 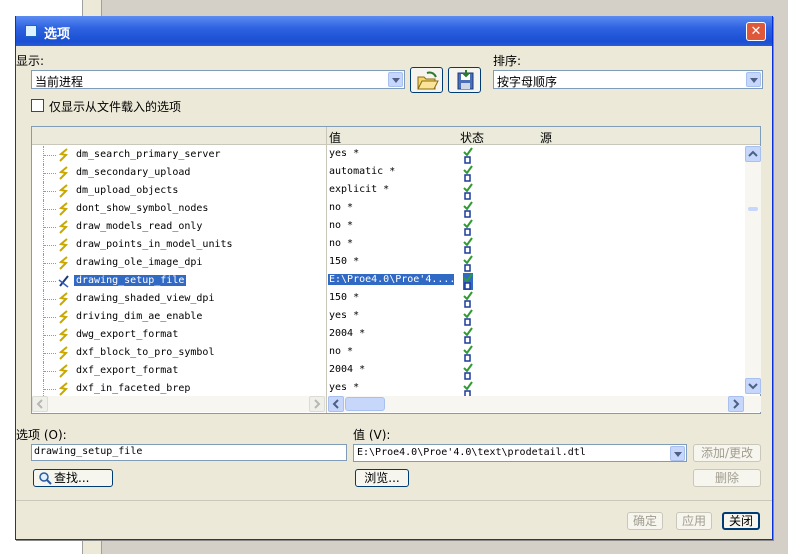 What do you see at coordinates (396, 155) in the screenshot?
I see `table-row: dm_search_primary_server yes *` at bounding box center [396, 155].